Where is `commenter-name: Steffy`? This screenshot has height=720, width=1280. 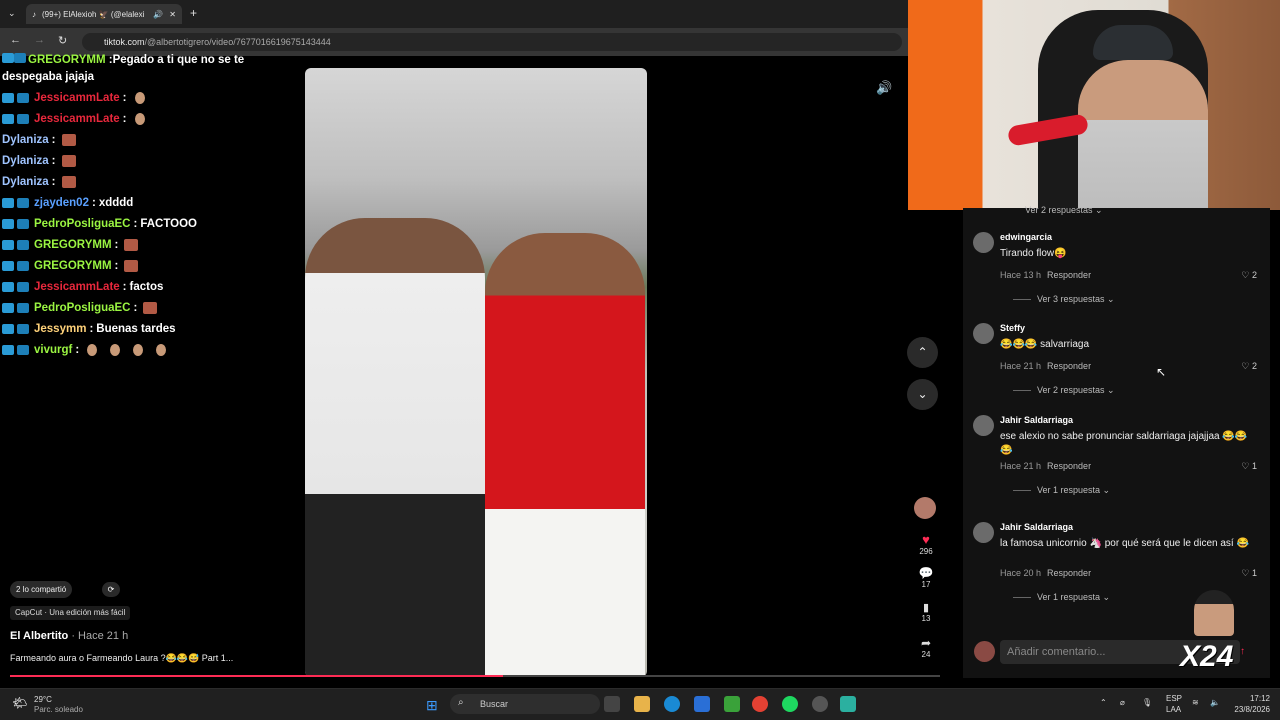 commenter-name: Steffy is located at coordinates (1012, 328).